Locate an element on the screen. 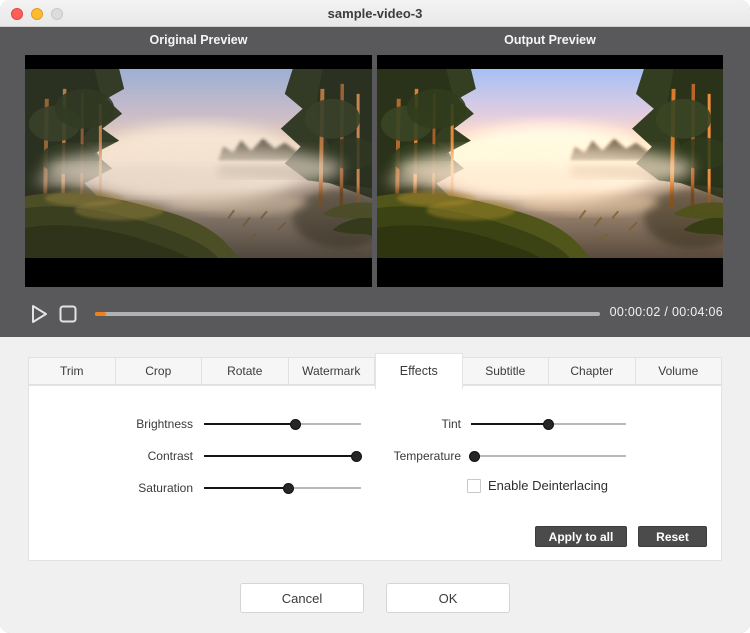 This screenshot has width=750, height=633. temperature-slider is located at coordinates (547, 456).